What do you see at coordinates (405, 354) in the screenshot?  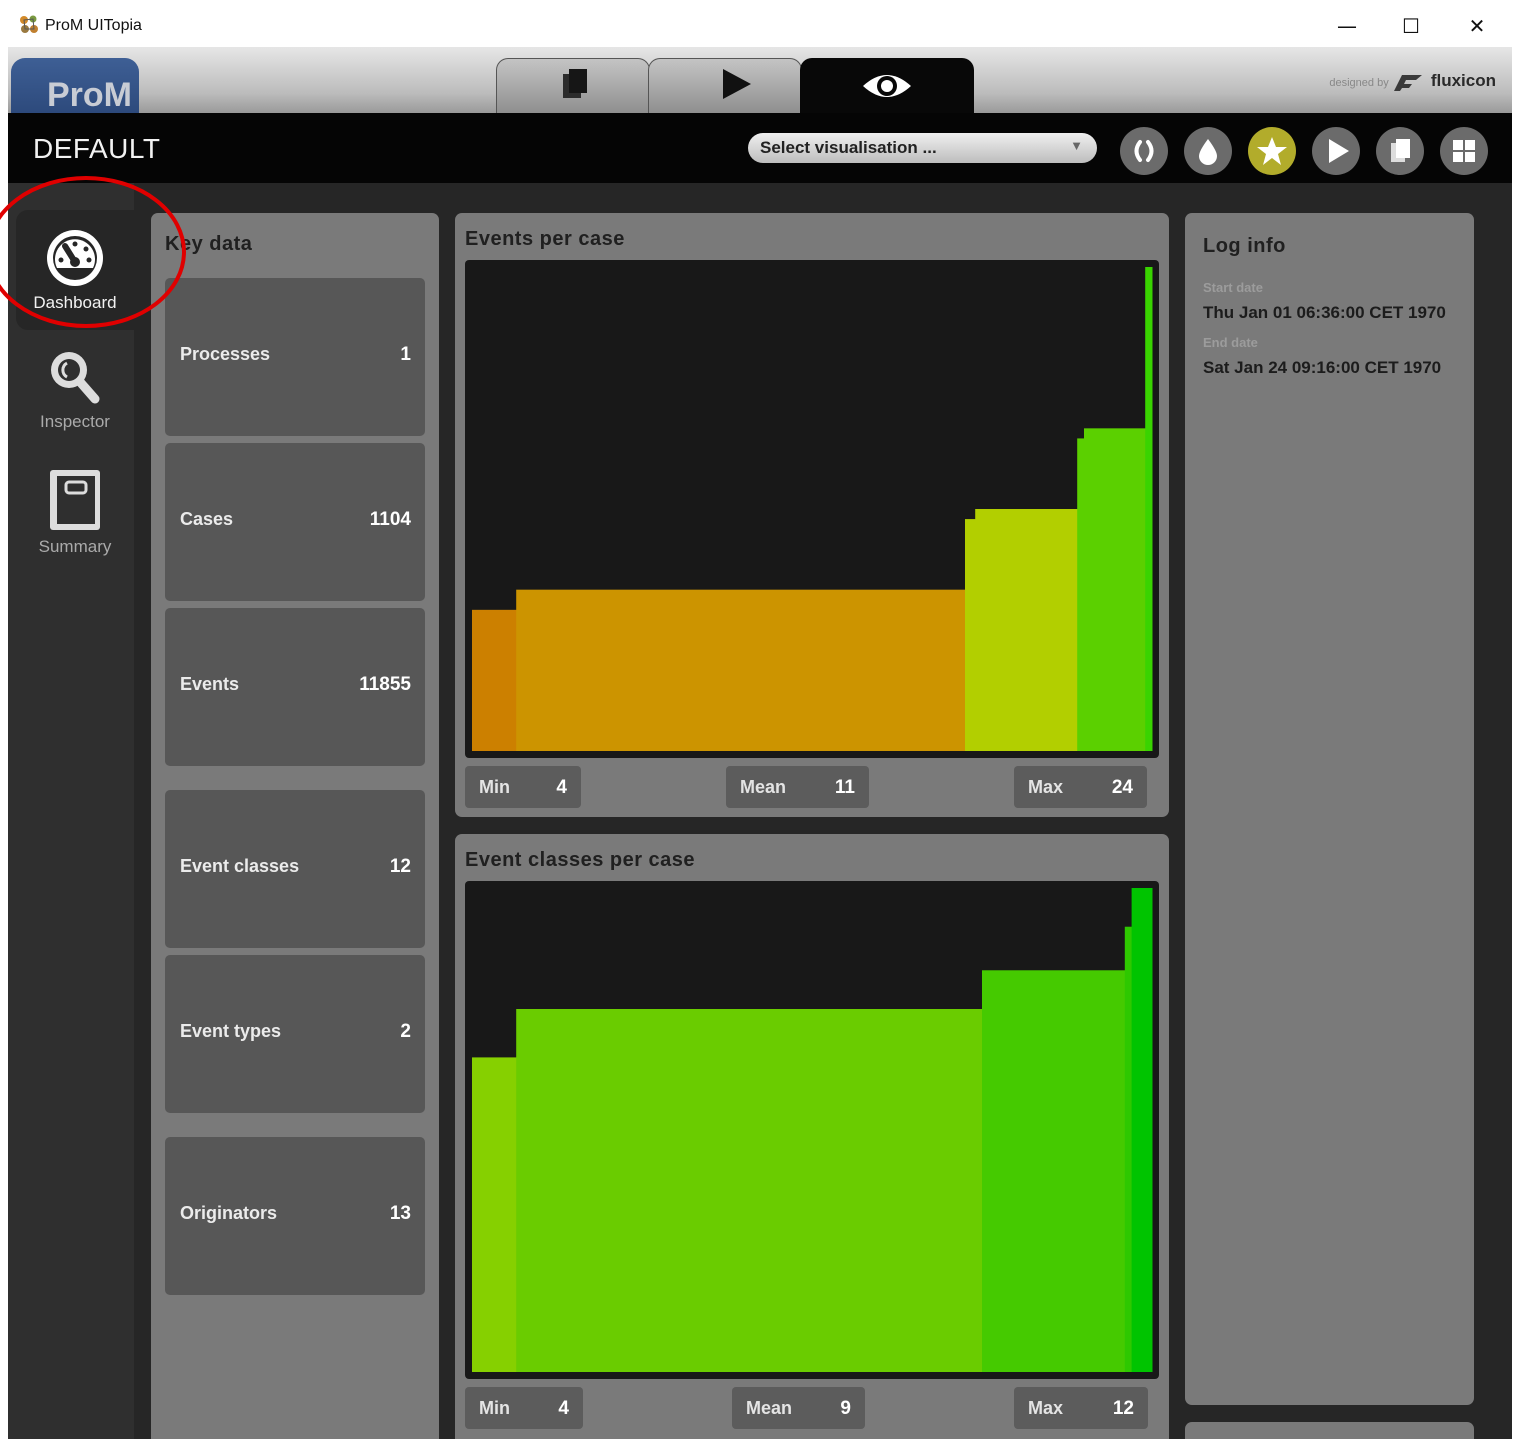 I see `key-data-value: 1` at bounding box center [405, 354].